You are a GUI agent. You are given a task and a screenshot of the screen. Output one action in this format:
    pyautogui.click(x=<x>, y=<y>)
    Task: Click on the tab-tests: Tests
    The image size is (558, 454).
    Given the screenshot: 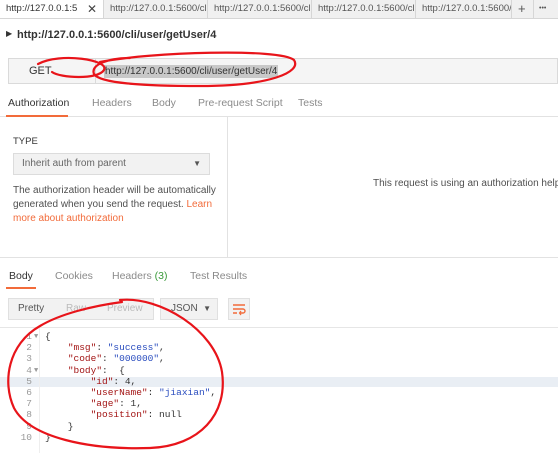 What is the action you would take?
    pyautogui.click(x=310, y=103)
    